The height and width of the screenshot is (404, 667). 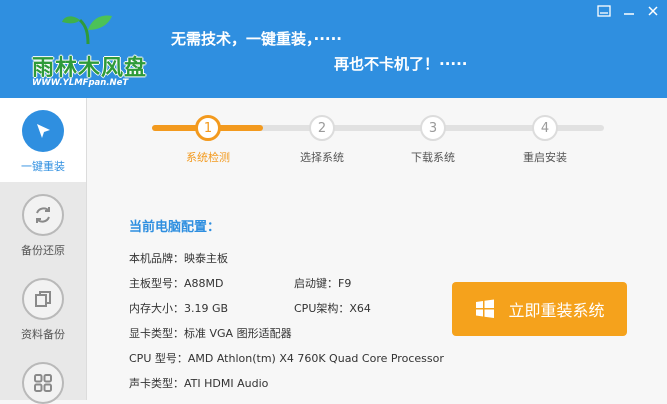 I want to click on step-3-circle: 3, so click(x=433, y=128).